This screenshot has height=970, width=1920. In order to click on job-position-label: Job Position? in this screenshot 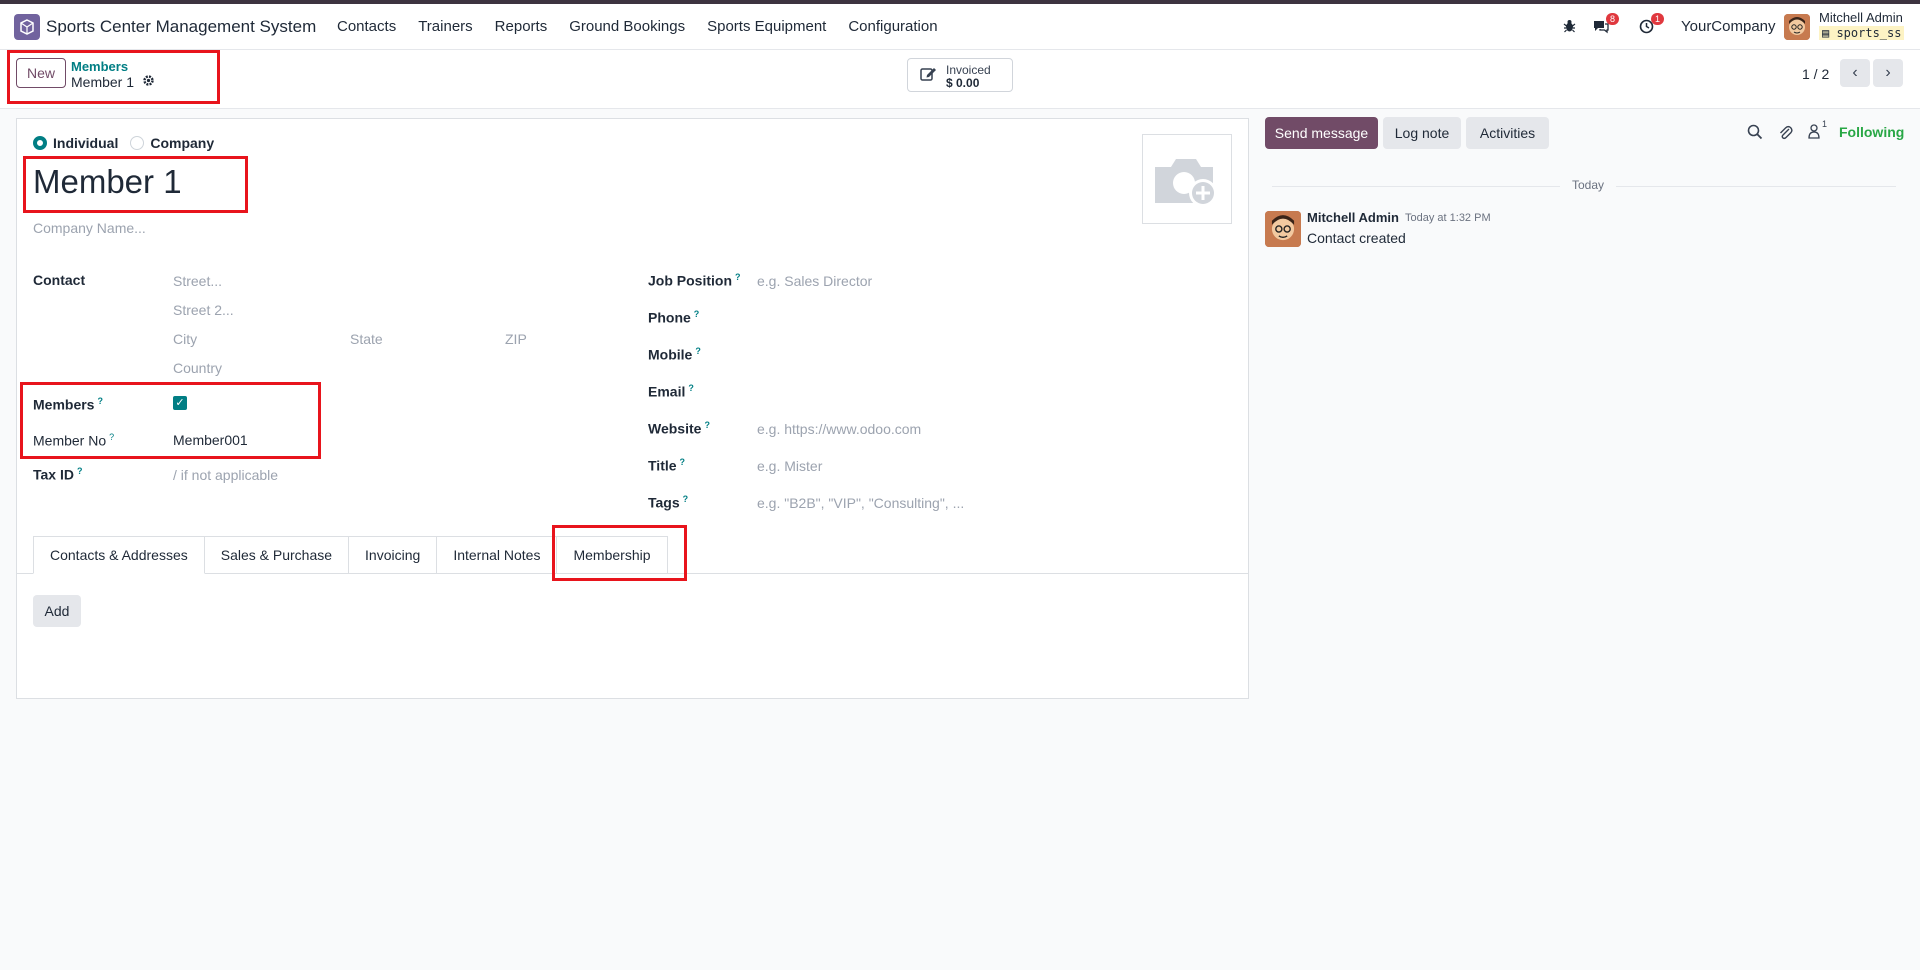, I will do `click(694, 280)`.